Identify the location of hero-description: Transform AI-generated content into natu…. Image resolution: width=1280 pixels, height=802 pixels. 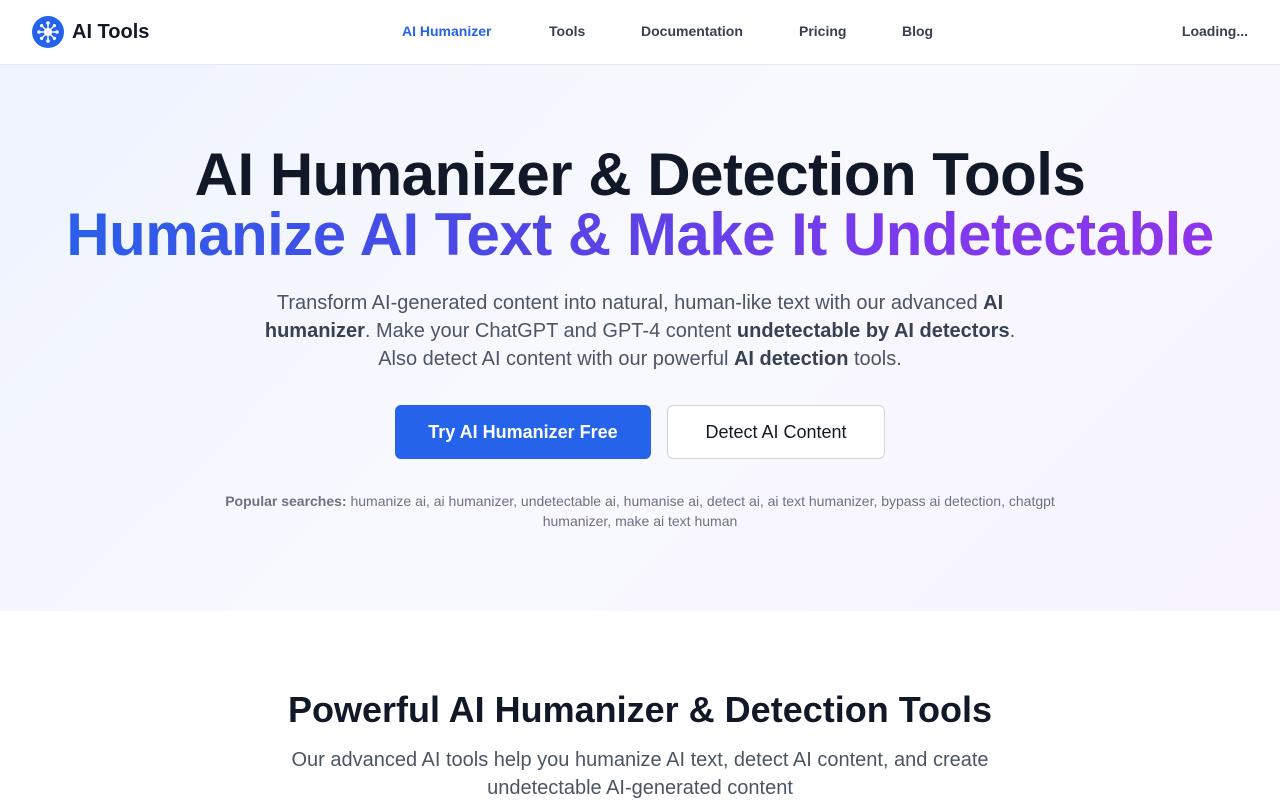
(640, 331).